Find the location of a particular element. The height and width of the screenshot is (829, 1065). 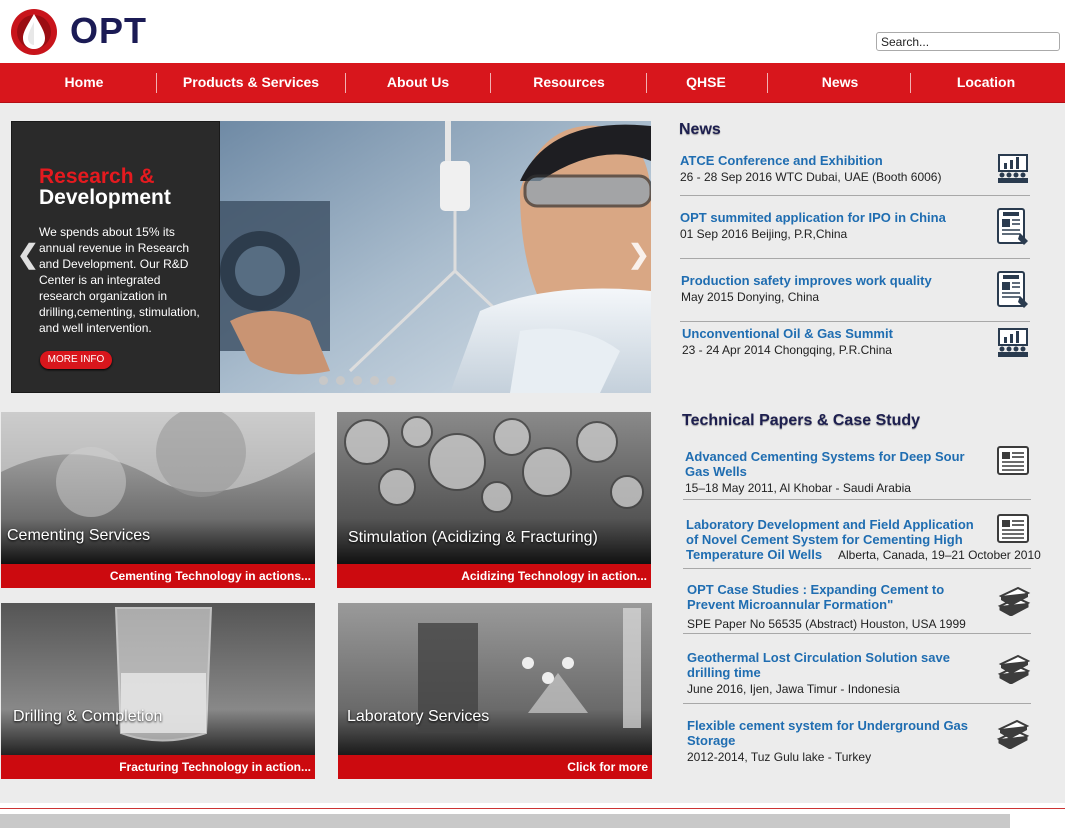

news-item-meta: May 2015 Donying, China is located at coordinates (750, 297).